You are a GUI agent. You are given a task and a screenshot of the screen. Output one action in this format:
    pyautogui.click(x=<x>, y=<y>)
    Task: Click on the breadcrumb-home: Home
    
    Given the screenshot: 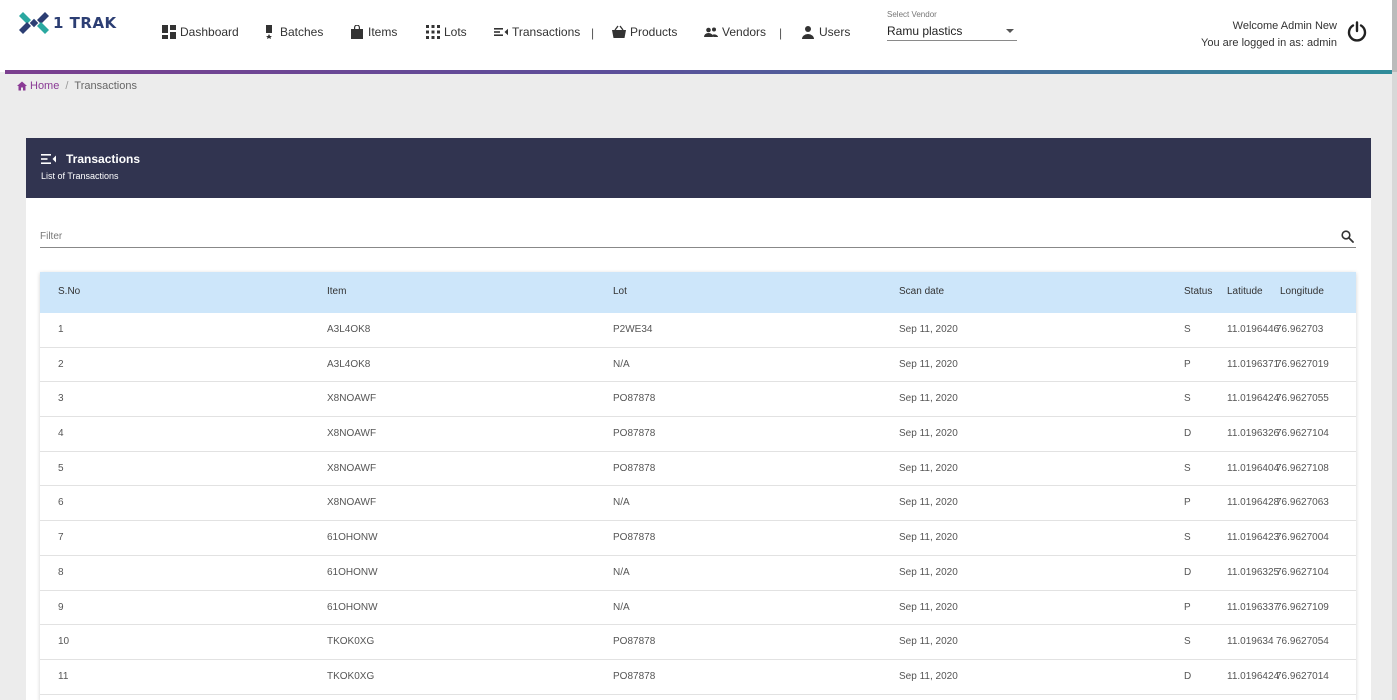 What is the action you would take?
    pyautogui.click(x=38, y=86)
    